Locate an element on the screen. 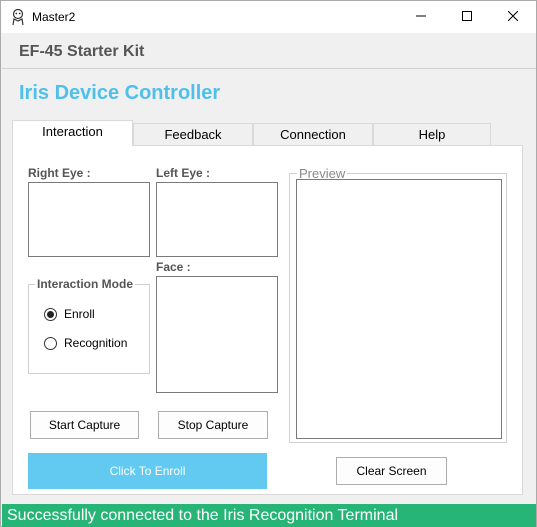 The width and height of the screenshot is (537, 527). enroll-button-label: Click To Enroll is located at coordinates (147, 471).